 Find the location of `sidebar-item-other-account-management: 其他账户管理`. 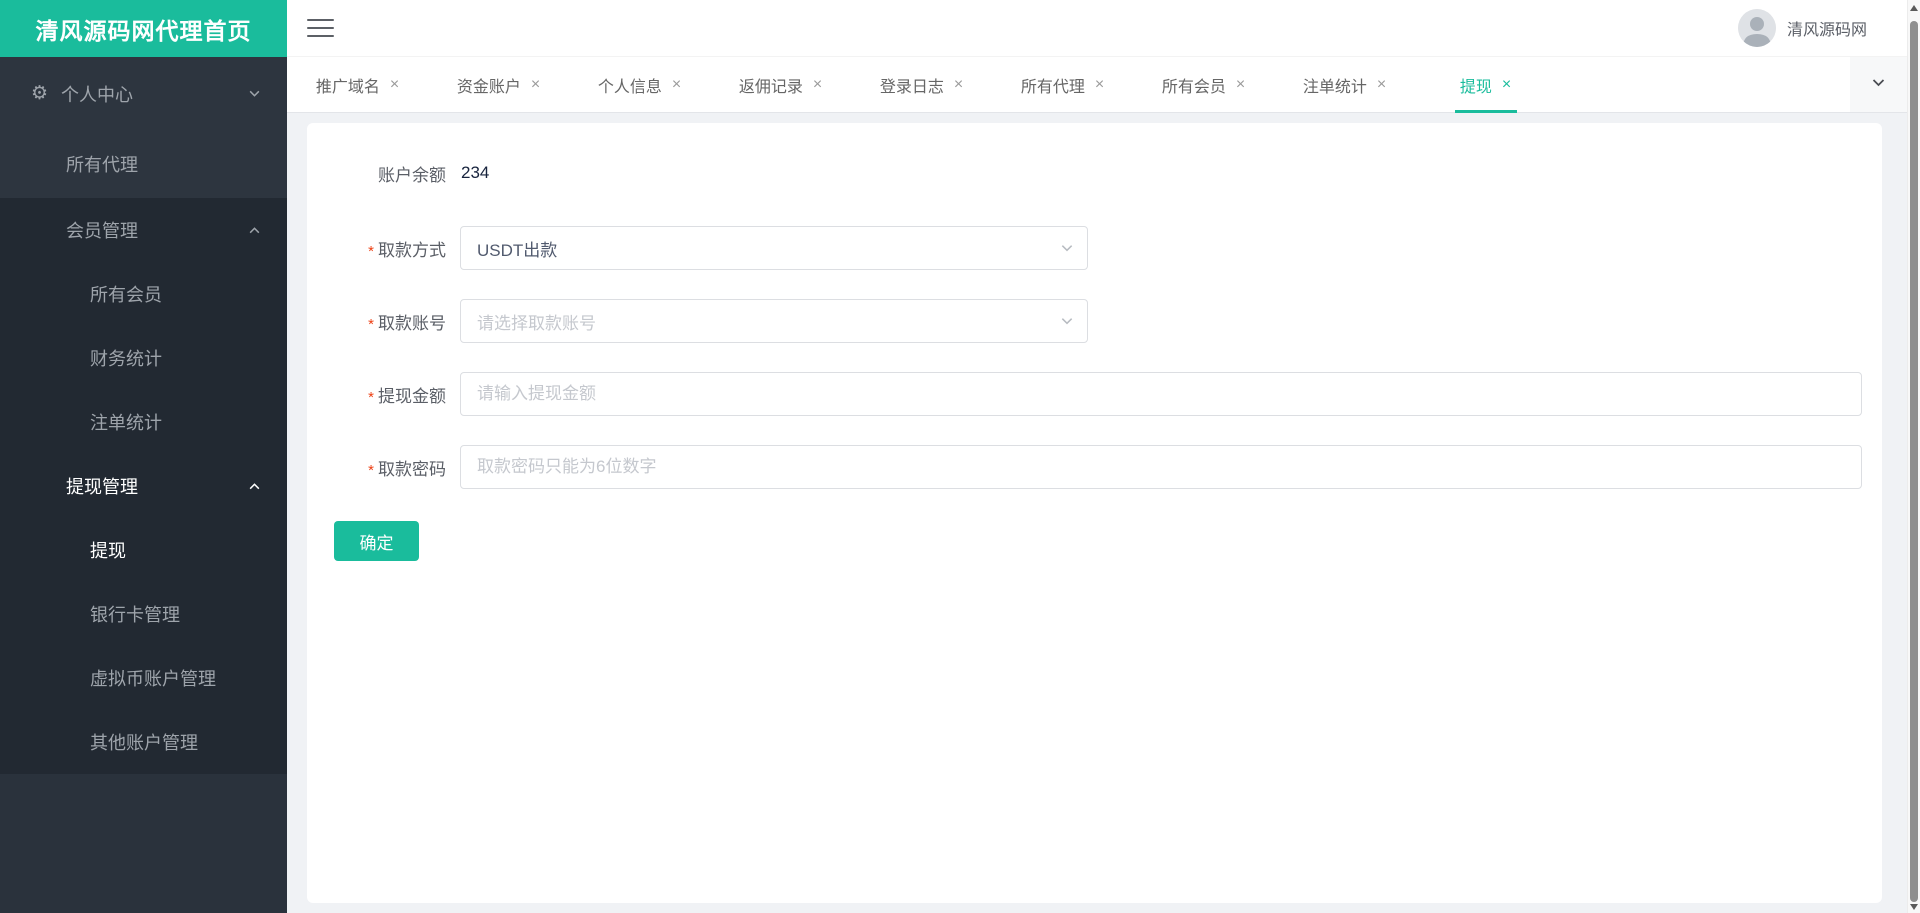

sidebar-item-other-account-management: 其他账户管理 is located at coordinates (143, 742).